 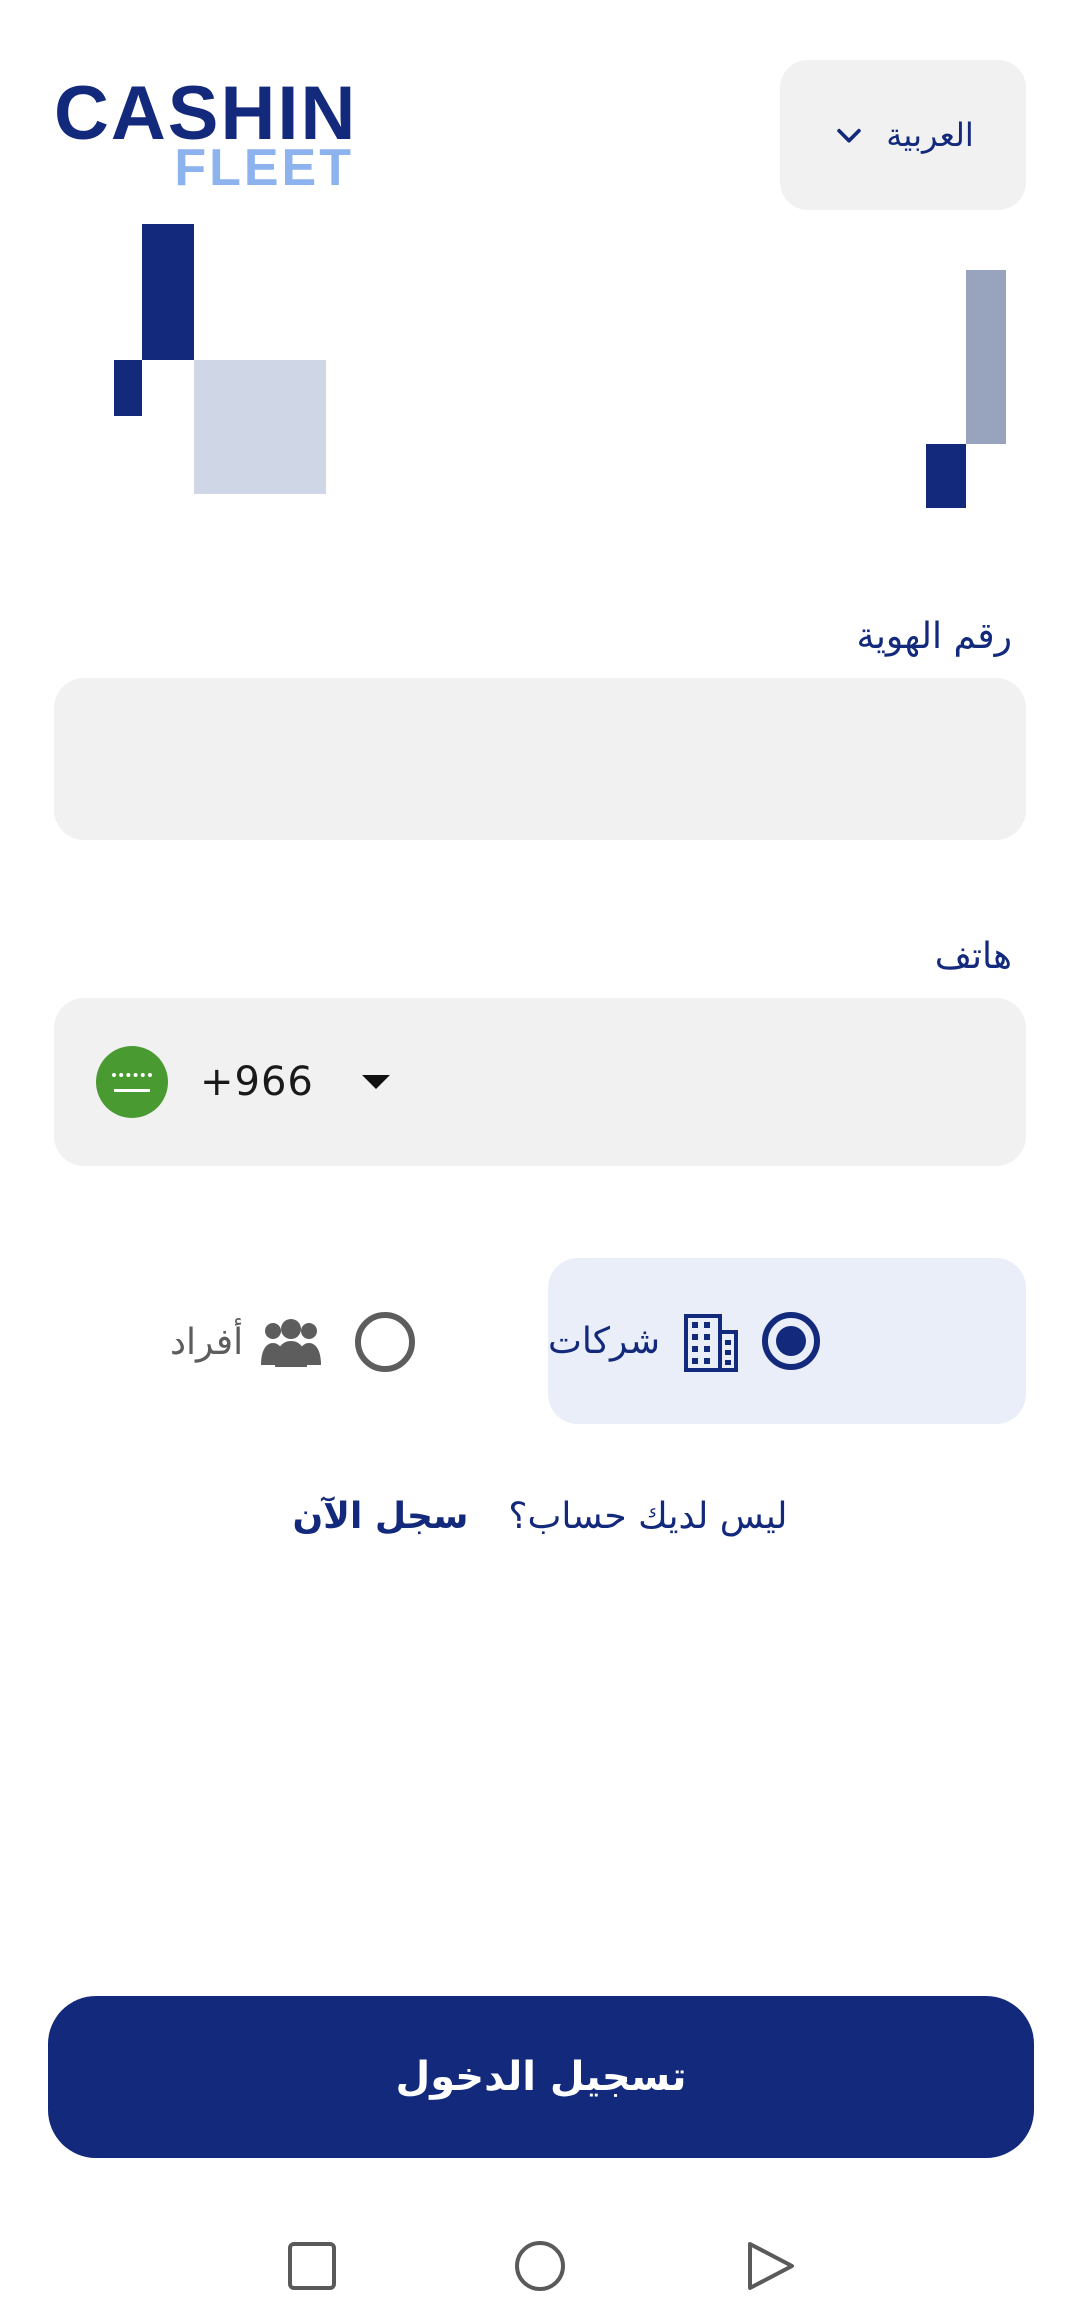 I want to click on register-now-link: سجل الآن, so click(x=380, y=1516).